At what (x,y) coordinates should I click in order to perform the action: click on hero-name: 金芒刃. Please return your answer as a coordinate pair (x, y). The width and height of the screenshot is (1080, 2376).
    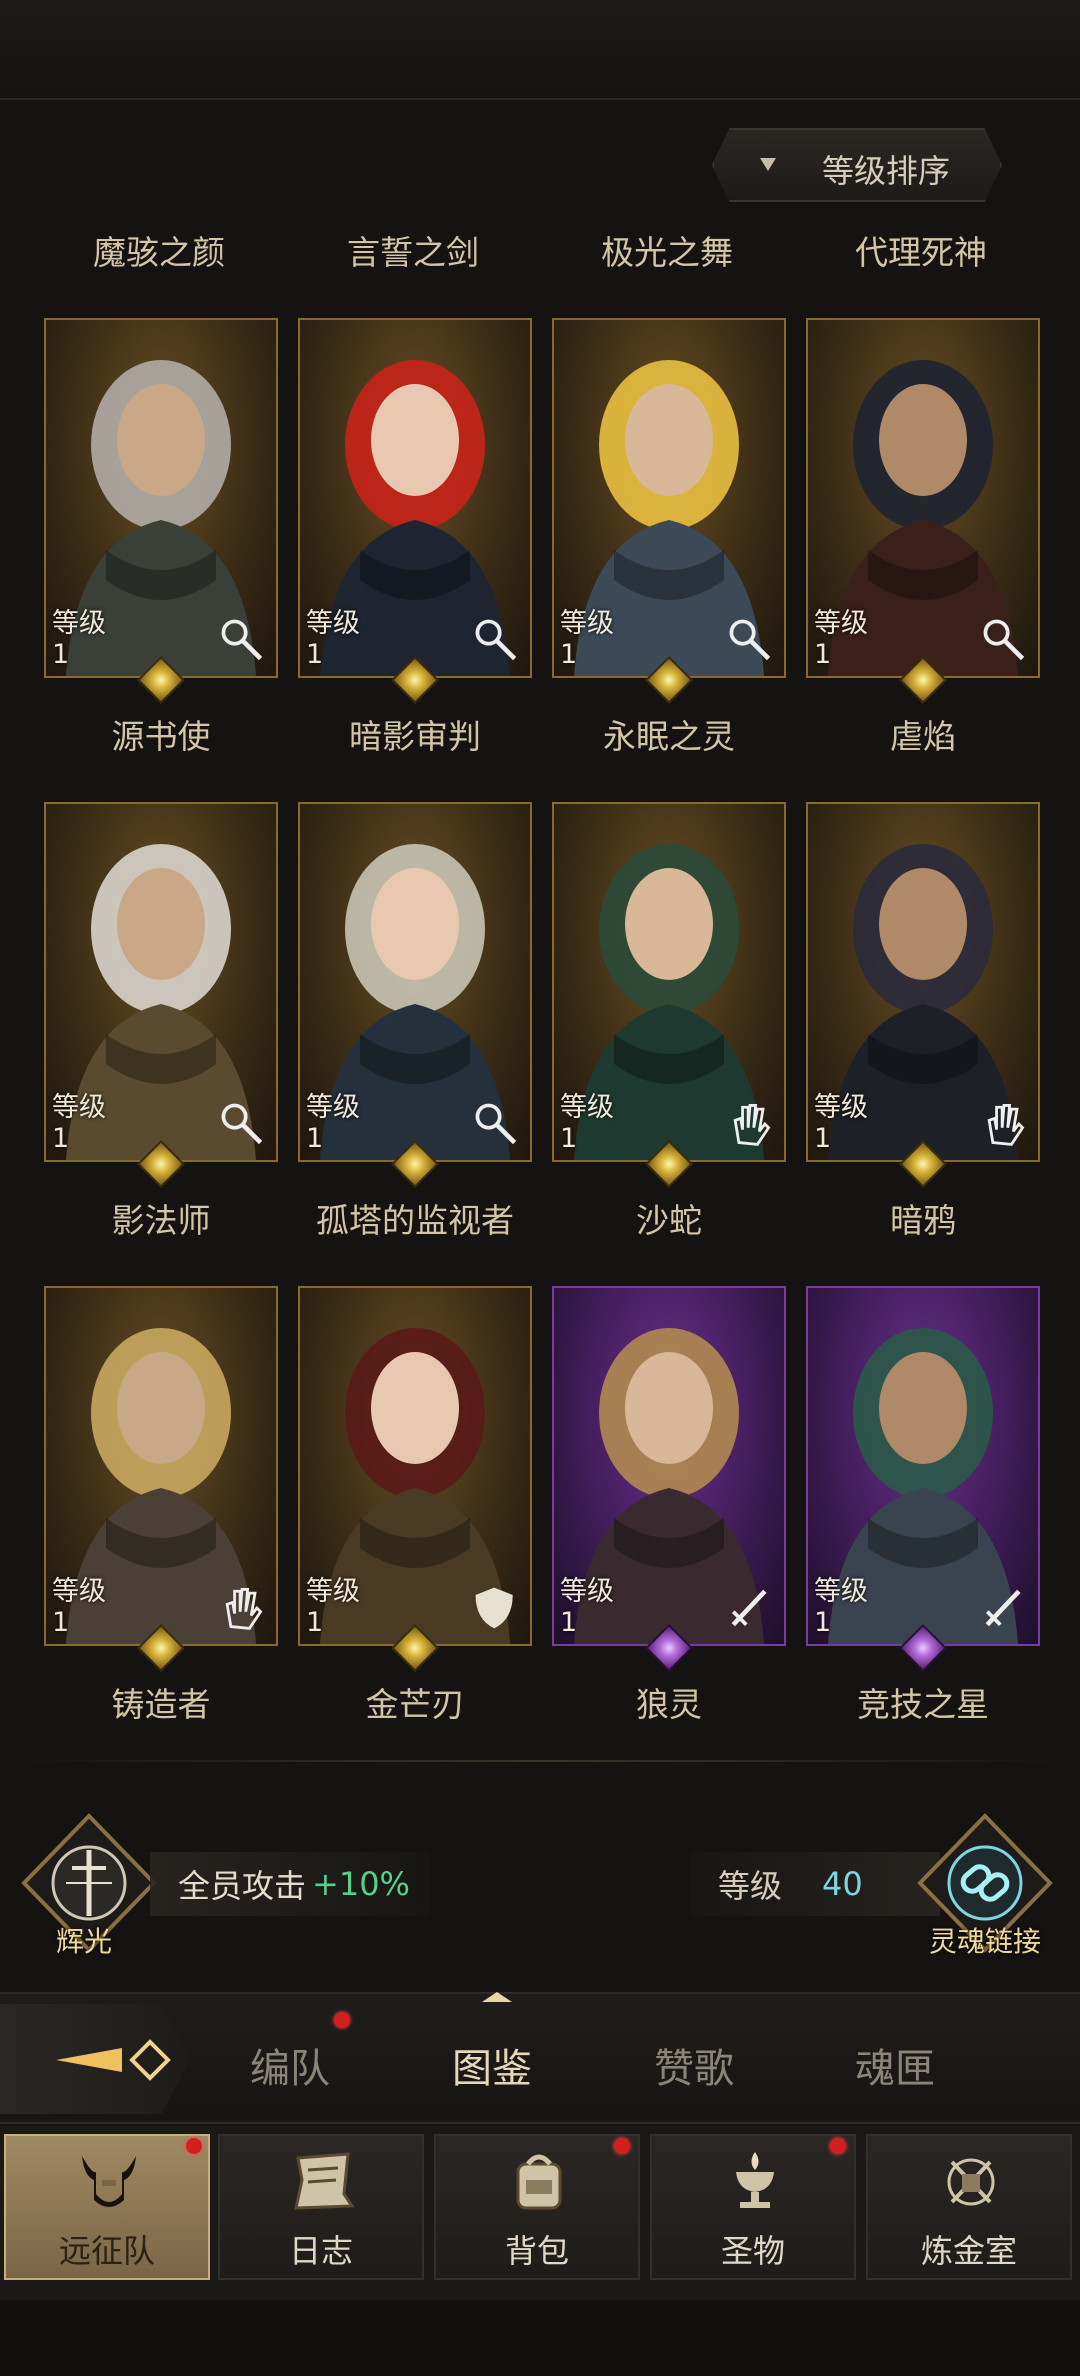
    Looking at the image, I should click on (415, 1704).